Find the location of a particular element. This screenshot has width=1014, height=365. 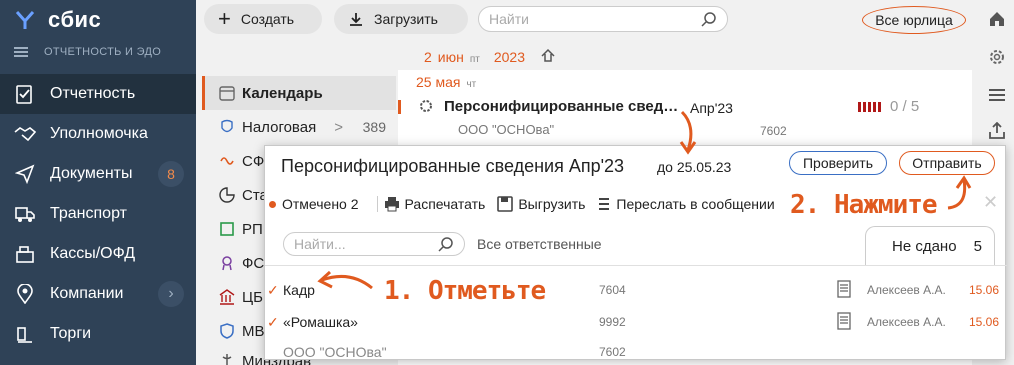

report-period: Апр'23 is located at coordinates (711, 108).